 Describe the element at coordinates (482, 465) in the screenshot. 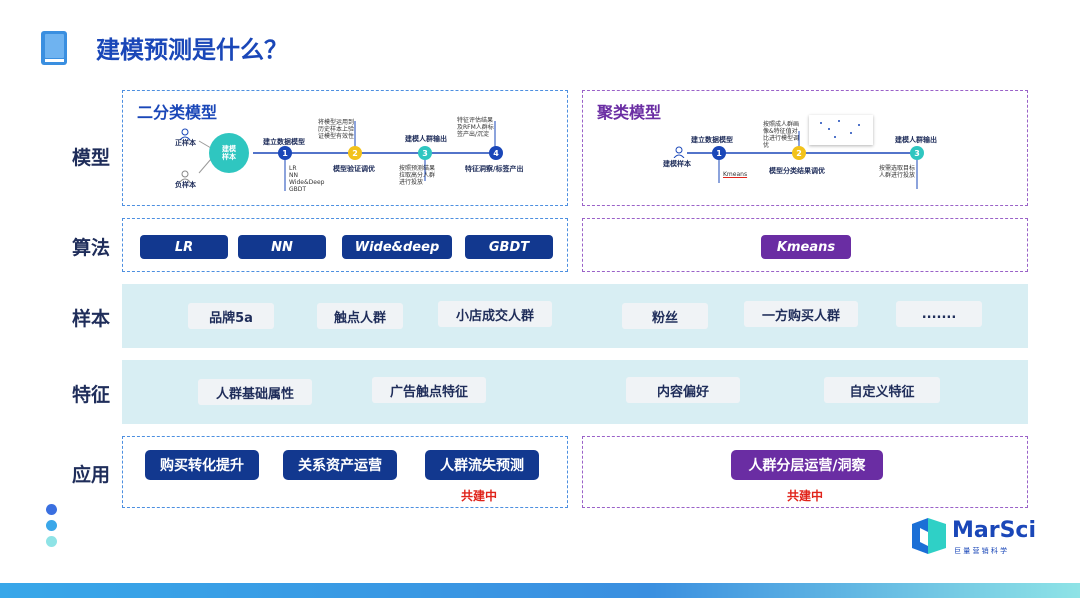

I see `app-churn-prediction: 人群流失预测` at that location.